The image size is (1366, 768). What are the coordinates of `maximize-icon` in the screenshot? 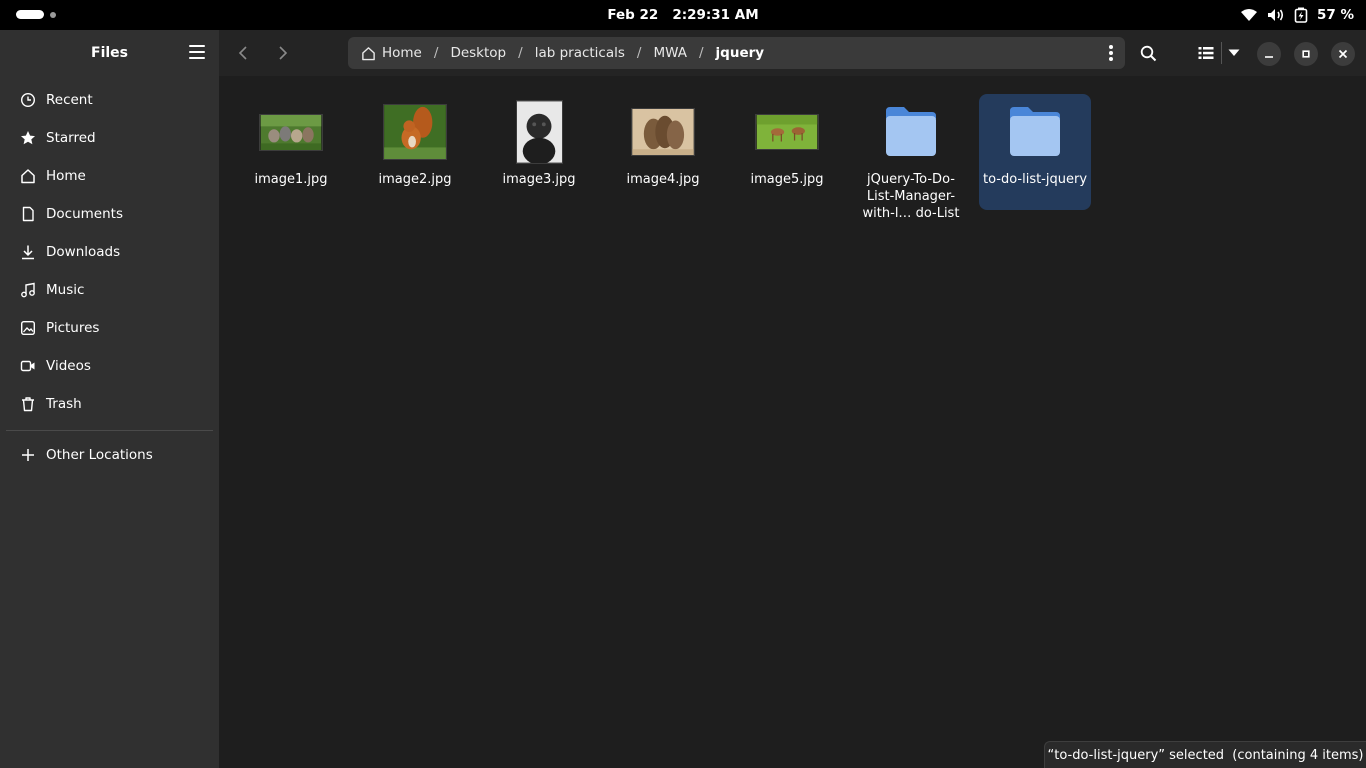 It's located at (1306, 54).